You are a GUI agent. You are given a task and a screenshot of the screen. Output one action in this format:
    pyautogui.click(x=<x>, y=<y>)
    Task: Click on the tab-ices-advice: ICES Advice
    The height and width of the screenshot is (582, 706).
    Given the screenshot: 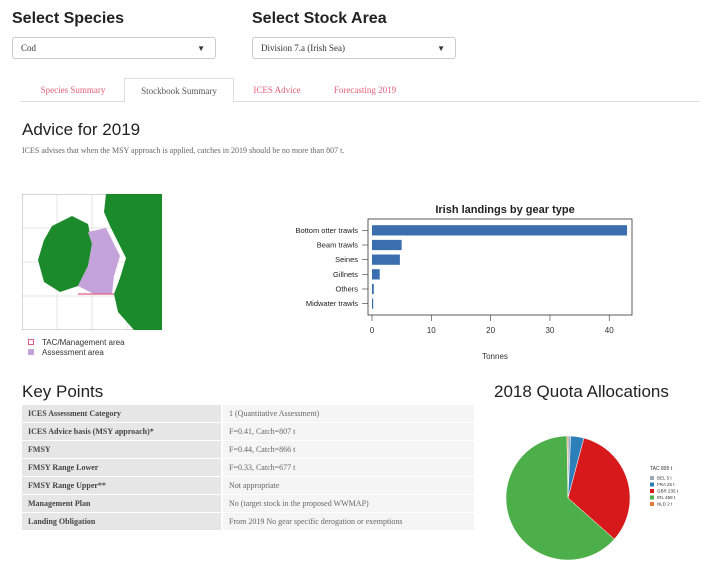 What is the action you would take?
    pyautogui.click(x=277, y=90)
    